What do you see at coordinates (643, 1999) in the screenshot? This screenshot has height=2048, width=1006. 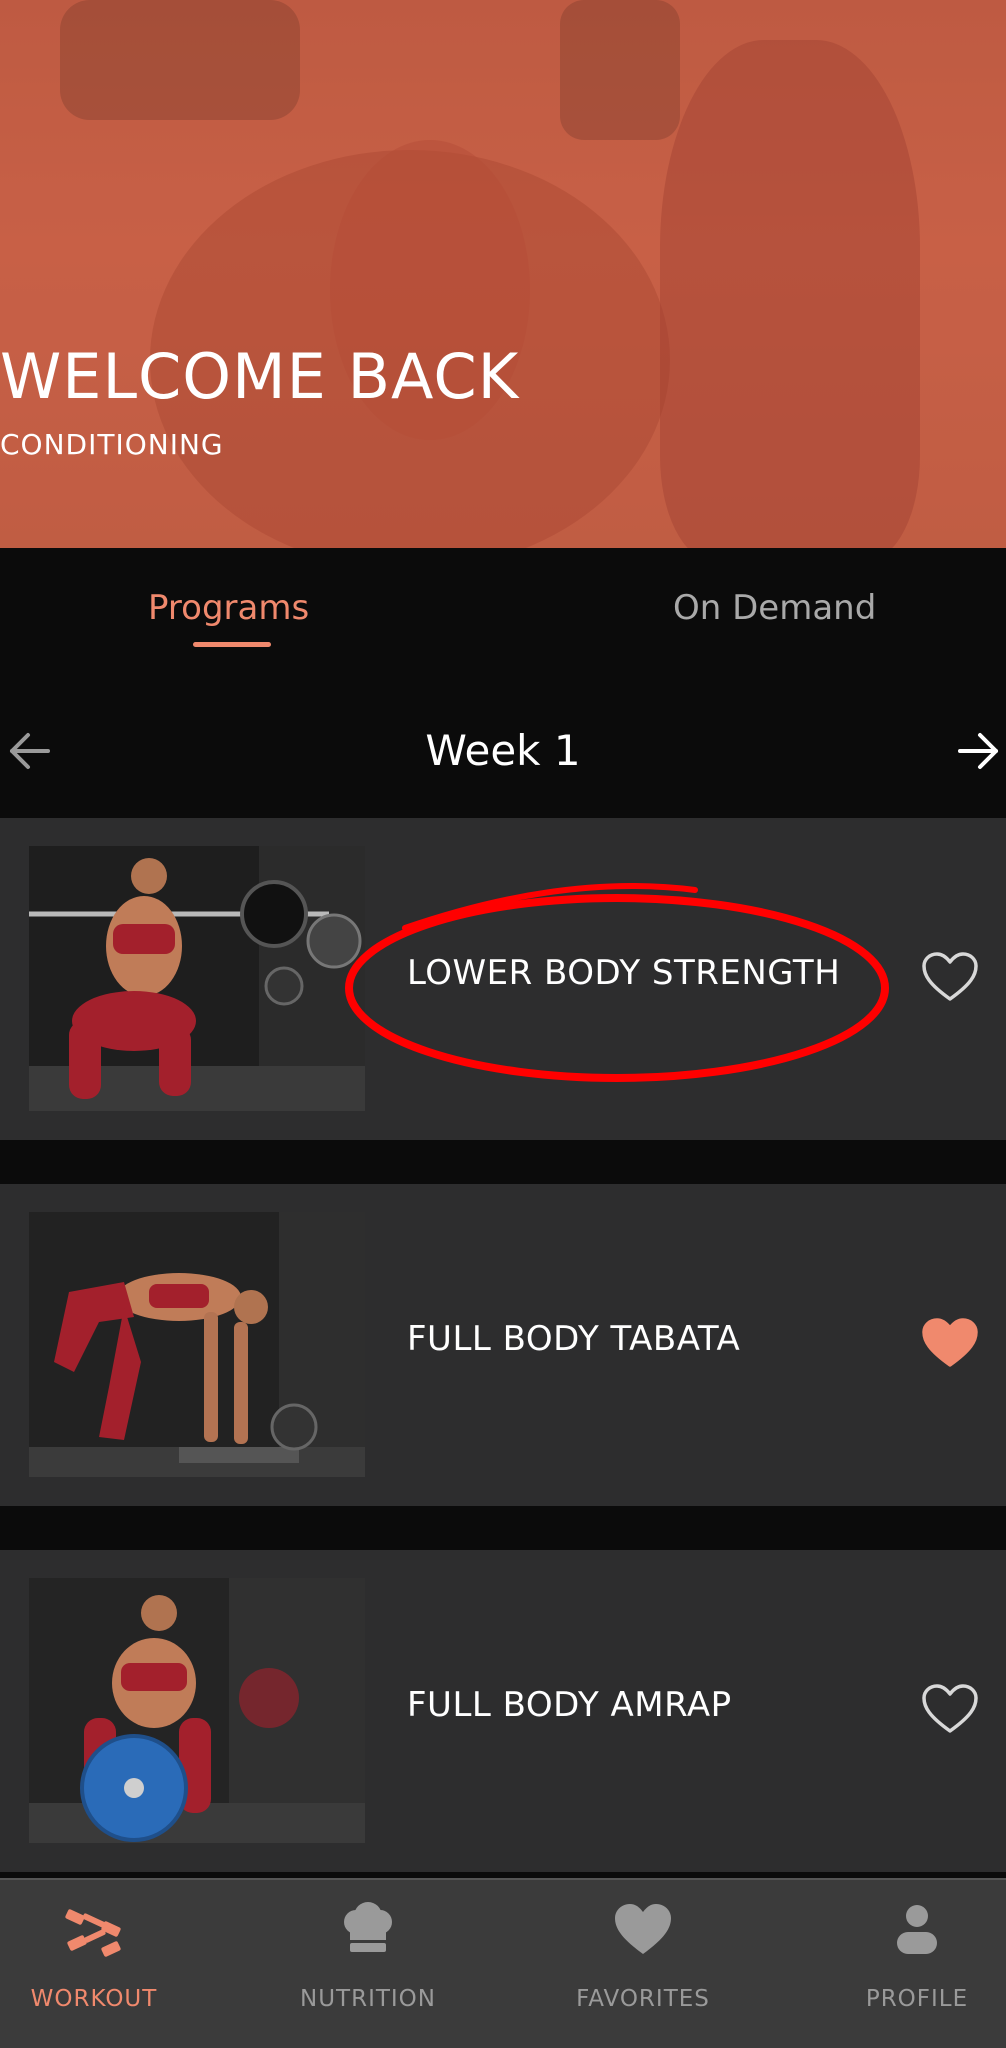 I see `nav-label: FAVORITES` at bounding box center [643, 1999].